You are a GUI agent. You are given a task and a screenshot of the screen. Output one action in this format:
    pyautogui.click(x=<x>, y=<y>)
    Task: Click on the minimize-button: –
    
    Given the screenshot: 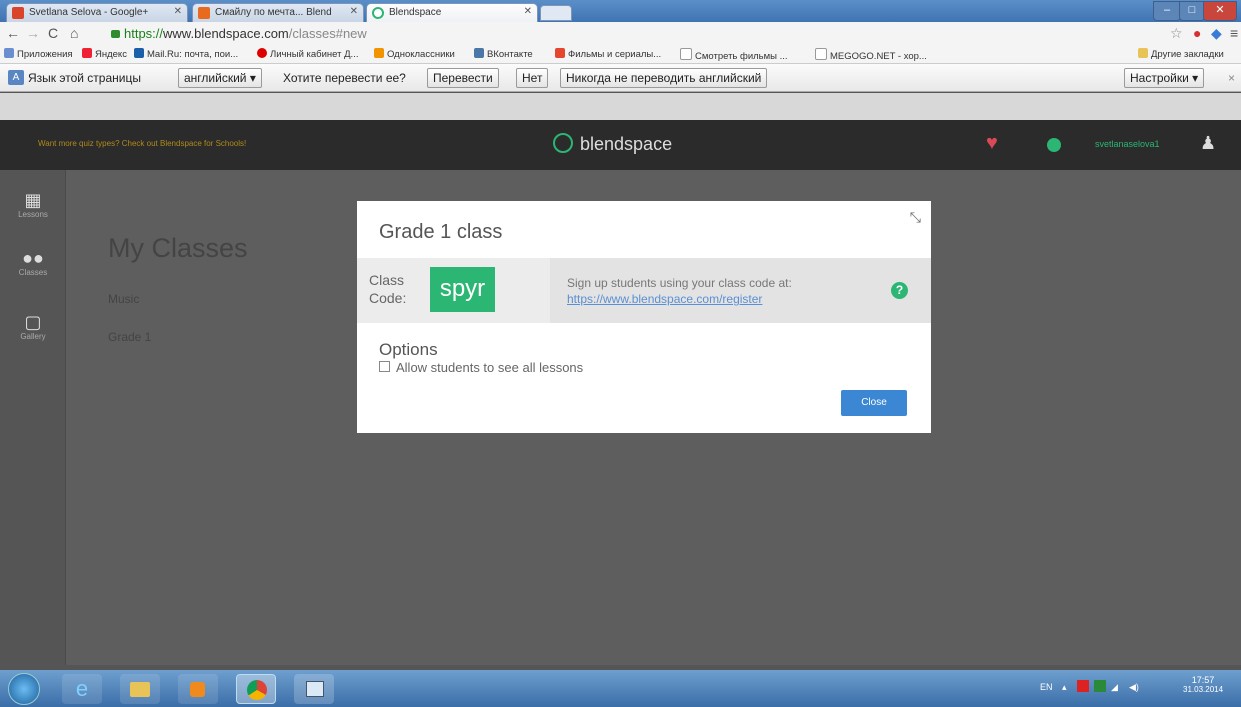 What is the action you would take?
    pyautogui.click(x=1167, y=11)
    